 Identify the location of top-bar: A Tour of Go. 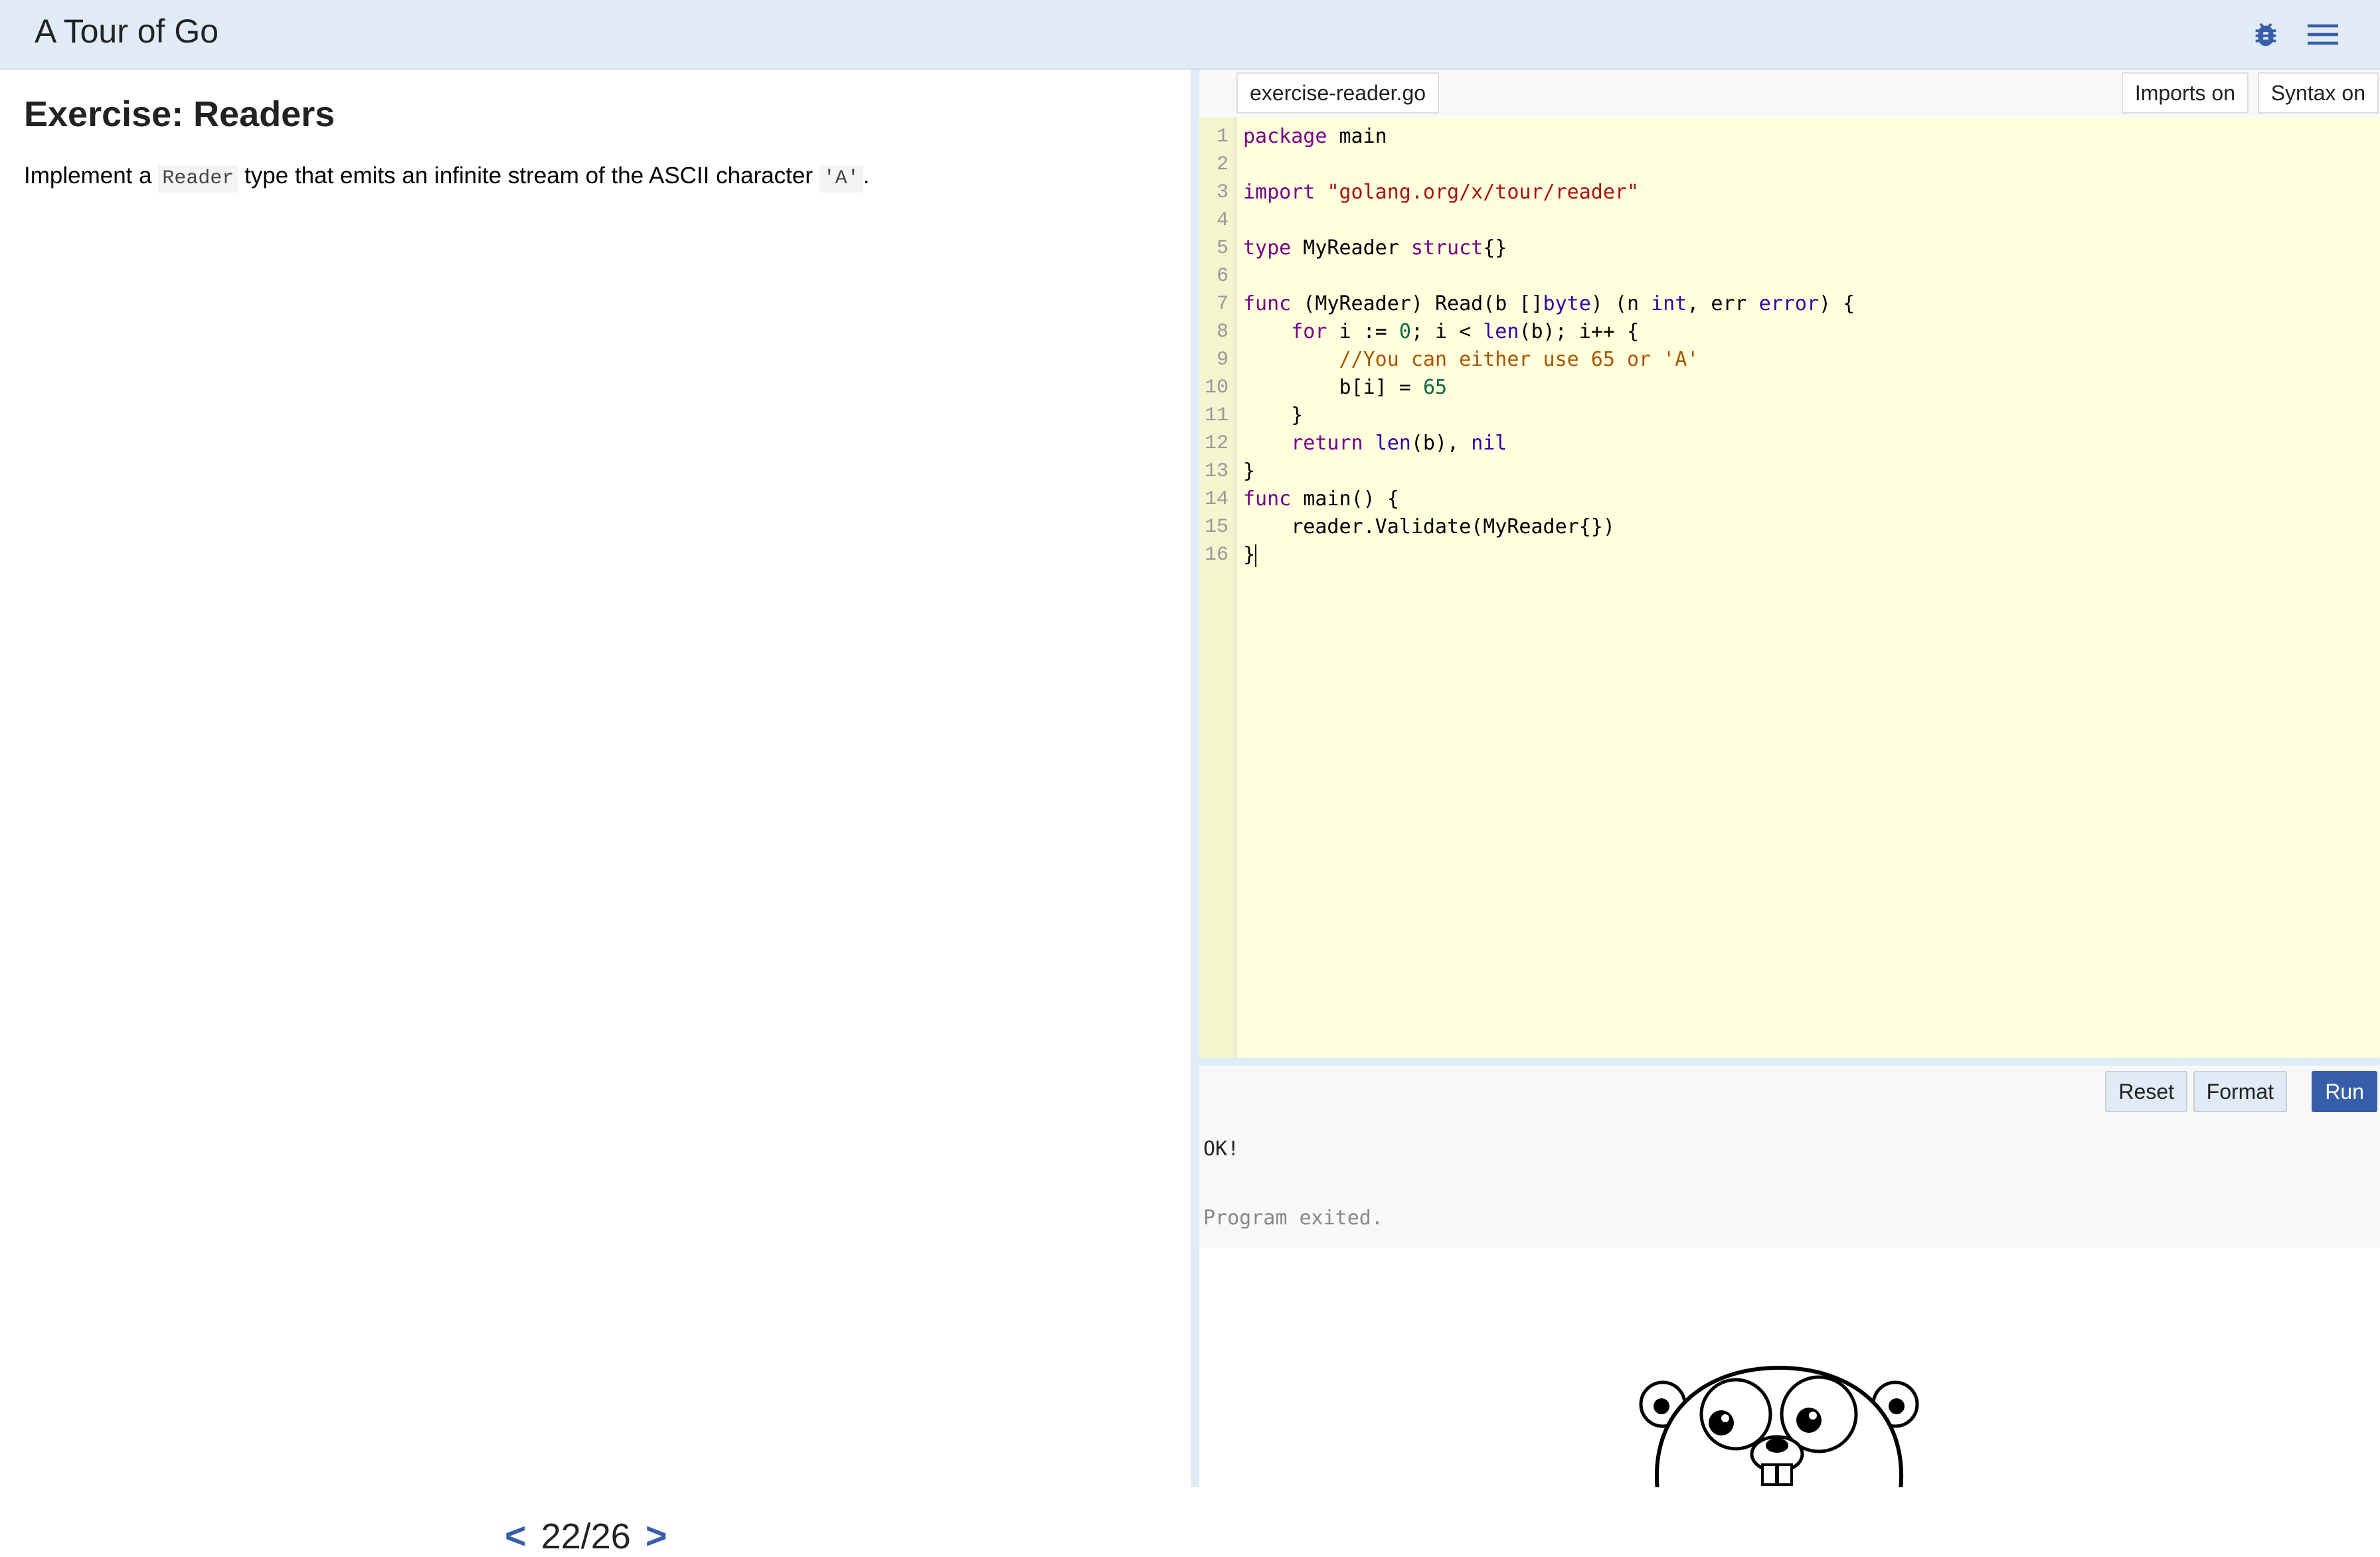
(1190, 35).